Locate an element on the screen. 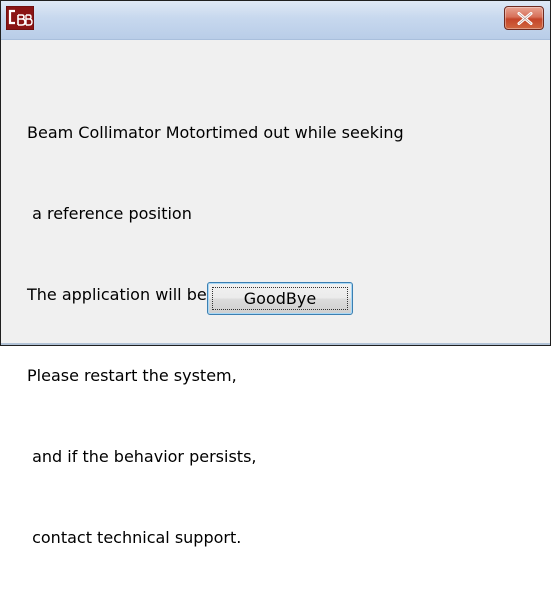  close-button is located at coordinates (524, 18).